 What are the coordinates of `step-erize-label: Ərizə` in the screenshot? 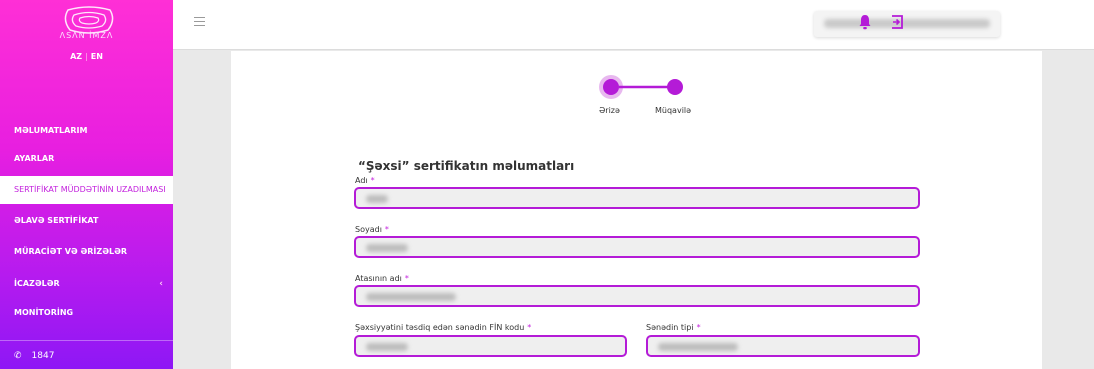 It's located at (609, 110).